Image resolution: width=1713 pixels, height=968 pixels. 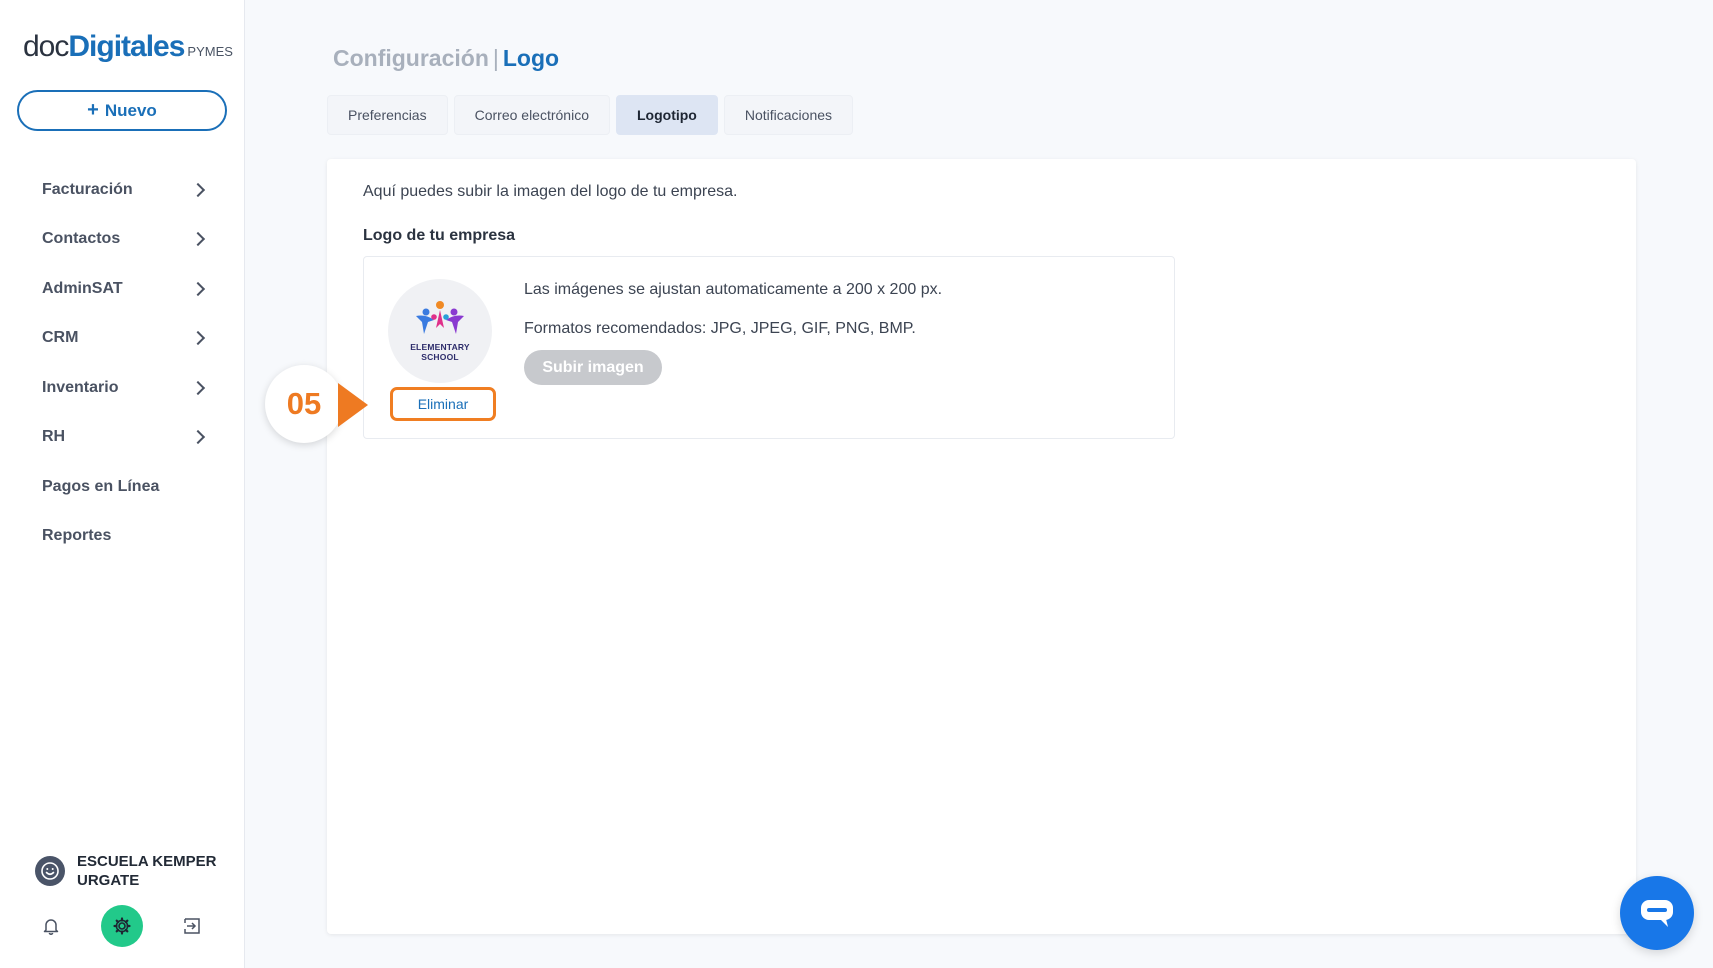 What do you see at coordinates (101, 486) in the screenshot?
I see `sidebar-item-label: Pagos en Línea` at bounding box center [101, 486].